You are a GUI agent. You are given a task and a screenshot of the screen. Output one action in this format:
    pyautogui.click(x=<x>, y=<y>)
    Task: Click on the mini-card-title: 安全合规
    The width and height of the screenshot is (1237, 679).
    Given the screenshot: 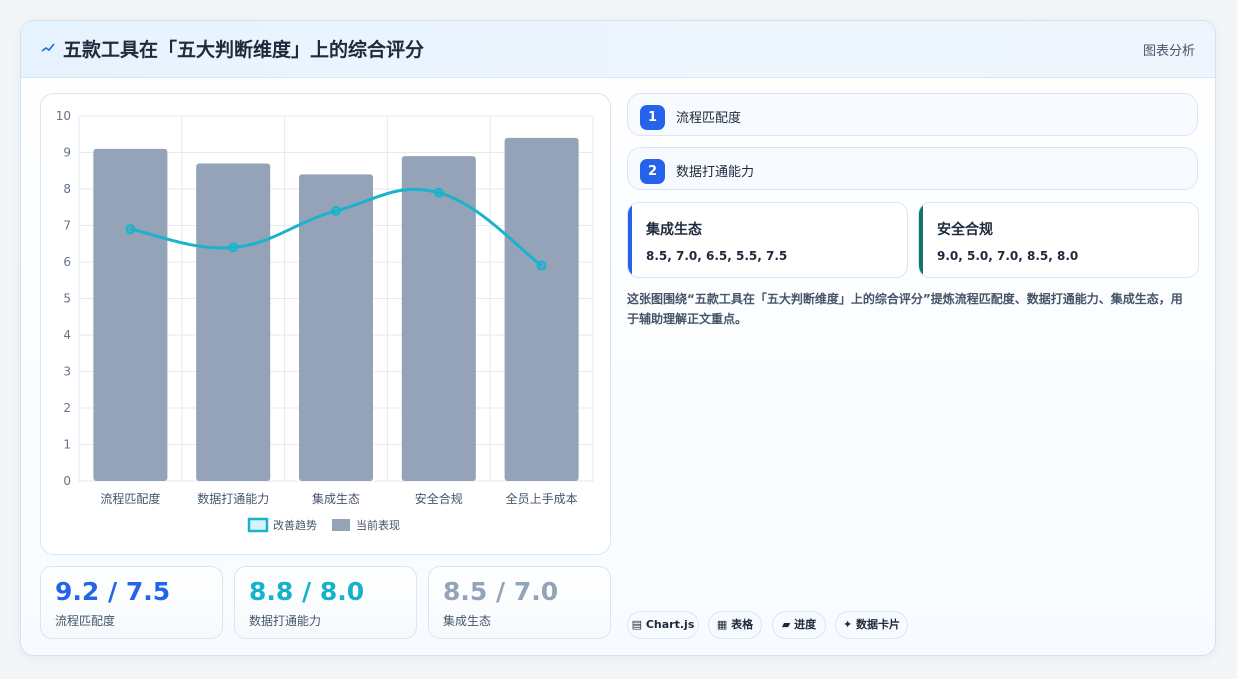 What is the action you would take?
    pyautogui.click(x=965, y=230)
    